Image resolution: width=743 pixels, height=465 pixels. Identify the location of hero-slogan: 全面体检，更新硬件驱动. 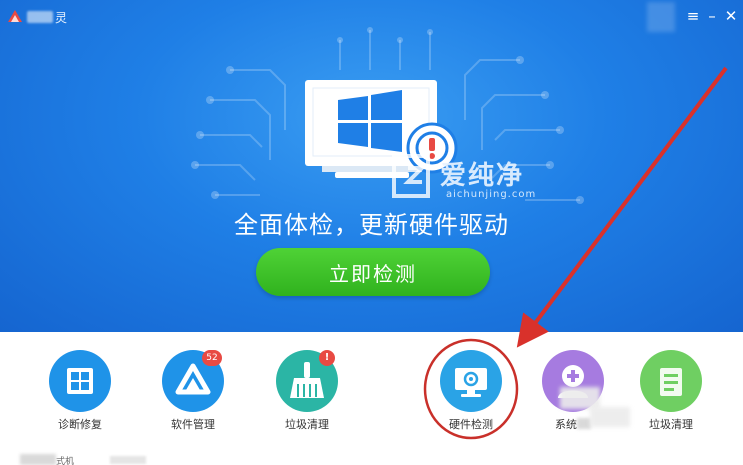
(371, 225).